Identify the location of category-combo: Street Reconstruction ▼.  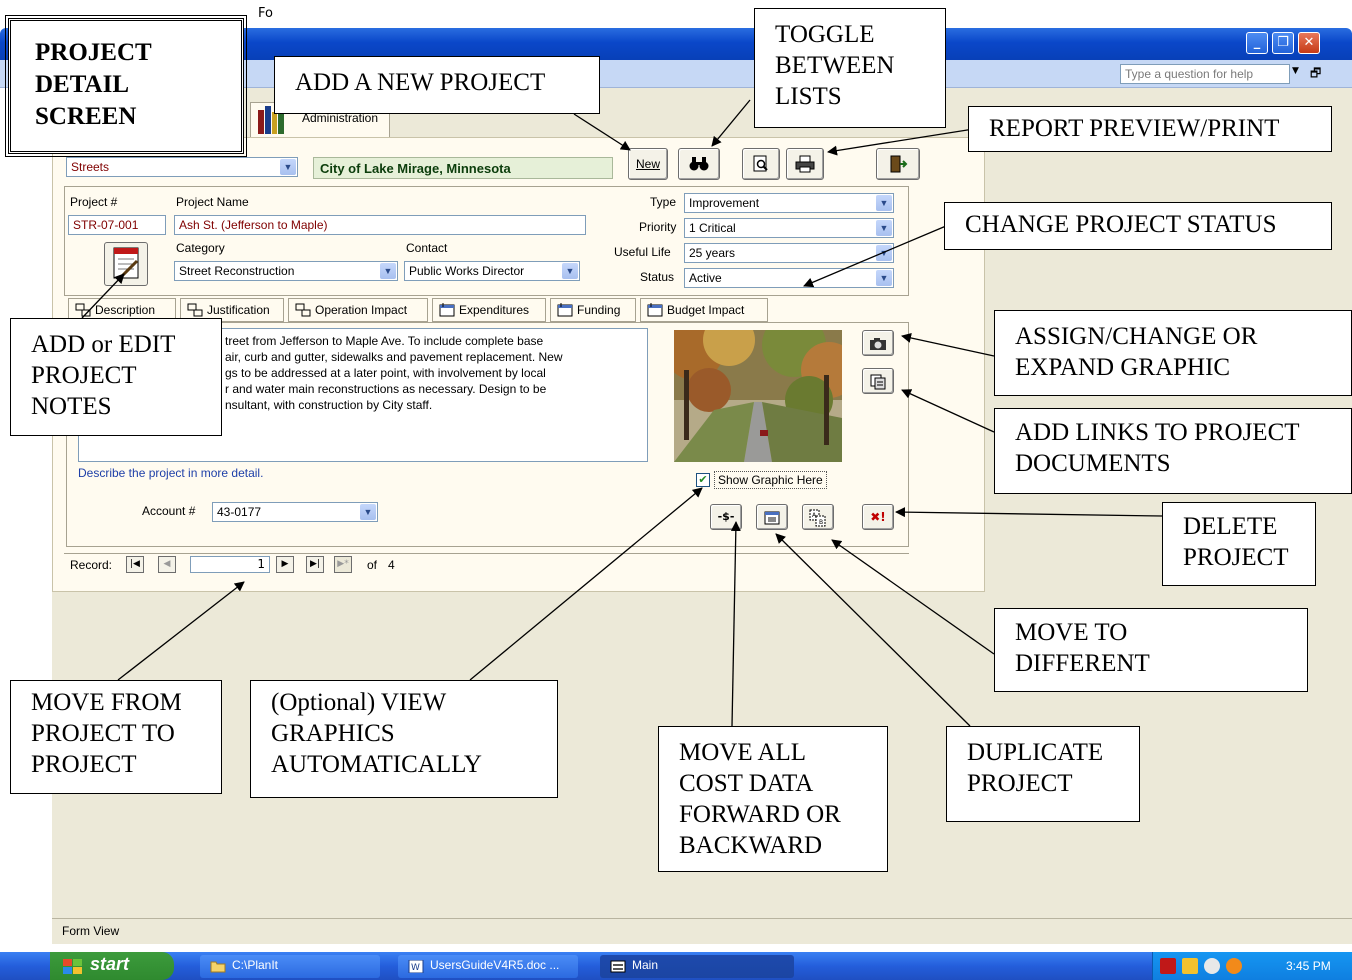
(286, 271).